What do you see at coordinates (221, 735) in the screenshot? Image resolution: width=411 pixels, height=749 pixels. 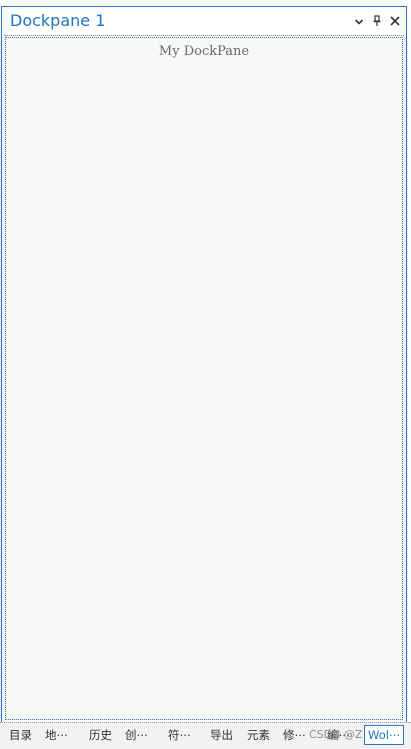 I see `tab-export: 导出` at bounding box center [221, 735].